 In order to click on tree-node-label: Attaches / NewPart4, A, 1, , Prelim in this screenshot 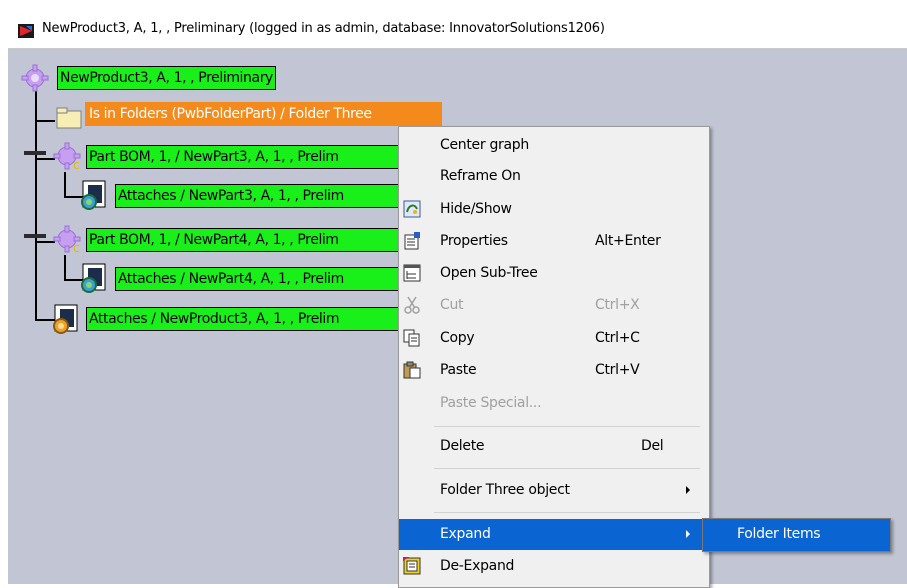, I will do `click(231, 279)`.